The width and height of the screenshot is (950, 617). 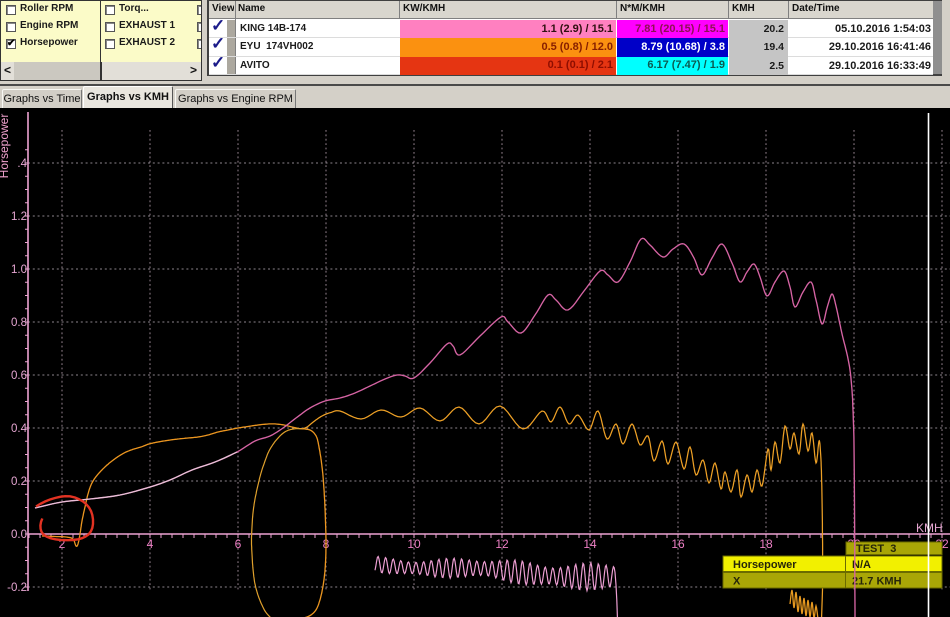 I want to click on svg-text: 21.7 KMH, so click(x=877, y=582).